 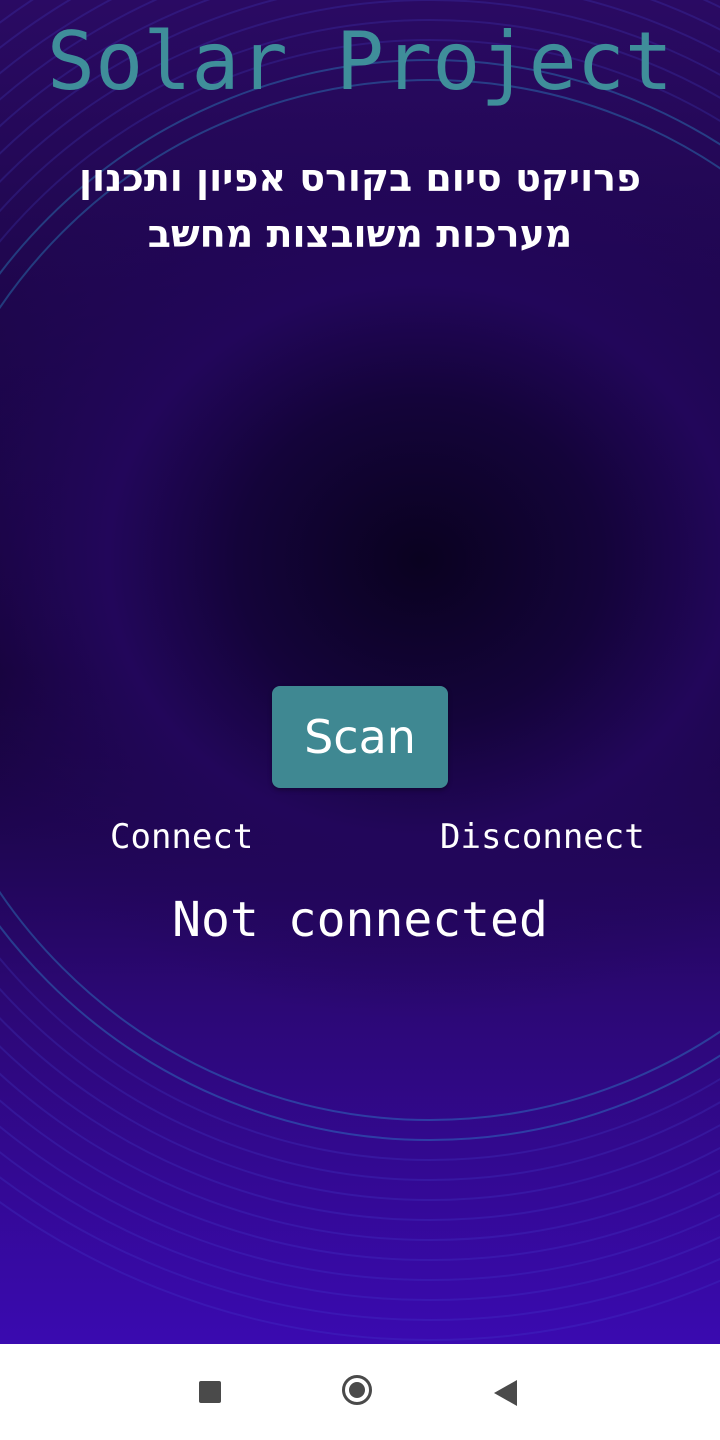 I want to click on recent-apps-icon, so click(x=210, y=1392).